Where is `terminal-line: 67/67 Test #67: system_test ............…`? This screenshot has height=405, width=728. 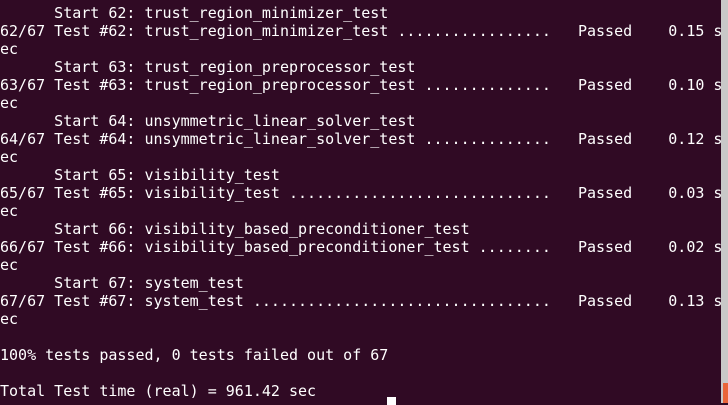 terminal-line: 67/67 Test #67: system_test ............… is located at coordinates (361, 301).